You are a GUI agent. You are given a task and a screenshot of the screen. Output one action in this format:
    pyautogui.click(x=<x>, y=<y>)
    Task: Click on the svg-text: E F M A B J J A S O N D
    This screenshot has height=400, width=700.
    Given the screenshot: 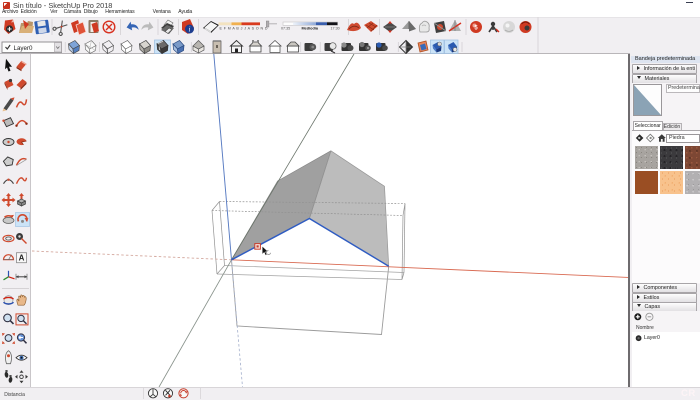 What is the action you would take?
    pyautogui.click(x=244, y=28)
    